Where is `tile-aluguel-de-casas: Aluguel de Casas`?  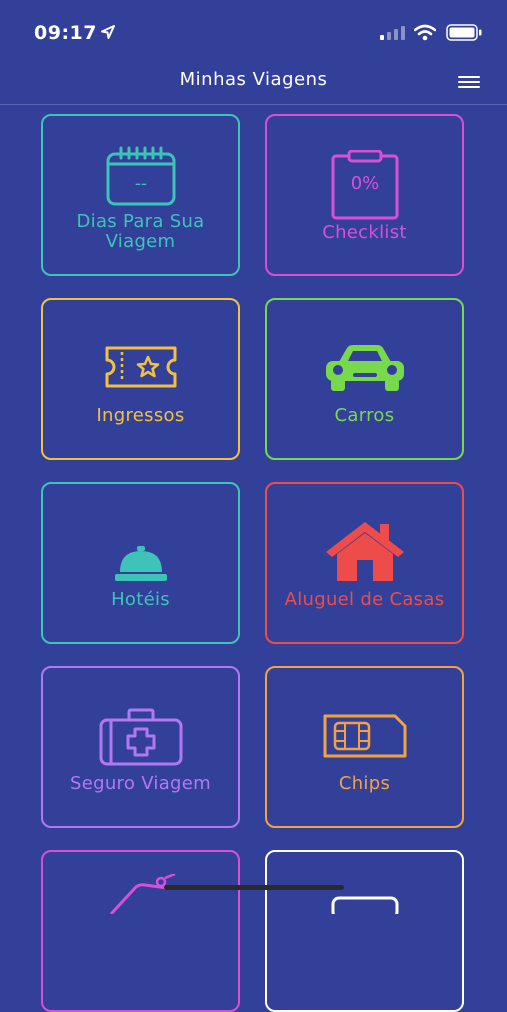
tile-aluguel-de-casas: Aluguel de Casas is located at coordinates (364, 563).